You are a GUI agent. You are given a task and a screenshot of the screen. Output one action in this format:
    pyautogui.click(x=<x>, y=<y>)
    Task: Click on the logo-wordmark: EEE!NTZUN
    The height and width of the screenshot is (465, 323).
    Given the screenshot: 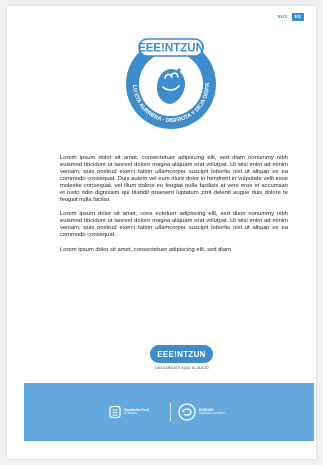 What is the action you would take?
    pyautogui.click(x=171, y=49)
    